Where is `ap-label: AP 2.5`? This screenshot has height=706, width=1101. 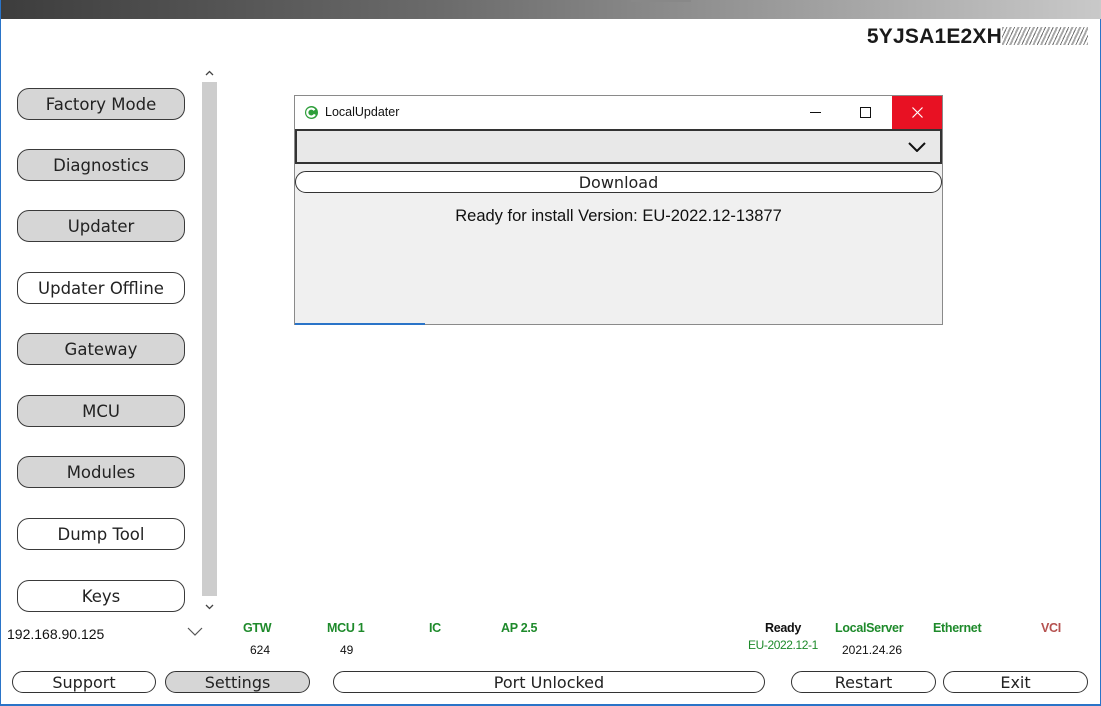 ap-label: AP 2.5 is located at coordinates (519, 628).